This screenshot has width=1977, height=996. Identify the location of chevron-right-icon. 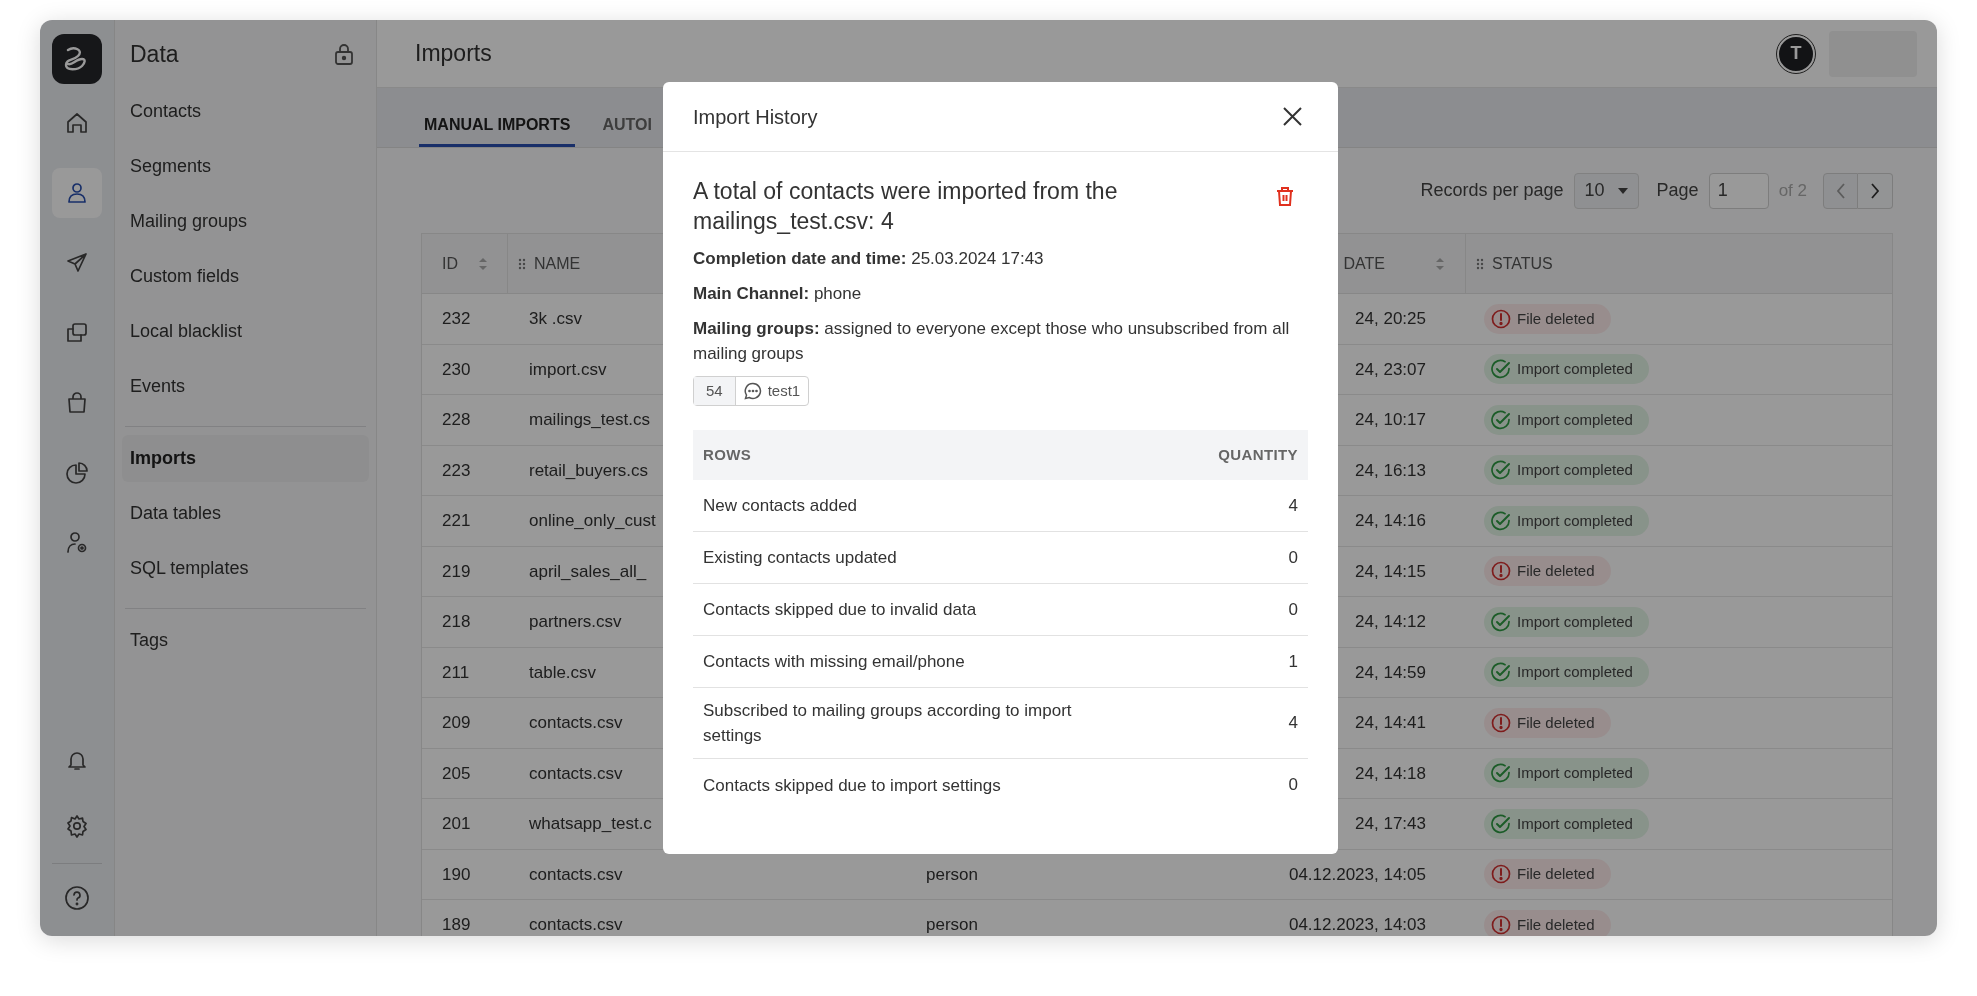
(1875, 190).